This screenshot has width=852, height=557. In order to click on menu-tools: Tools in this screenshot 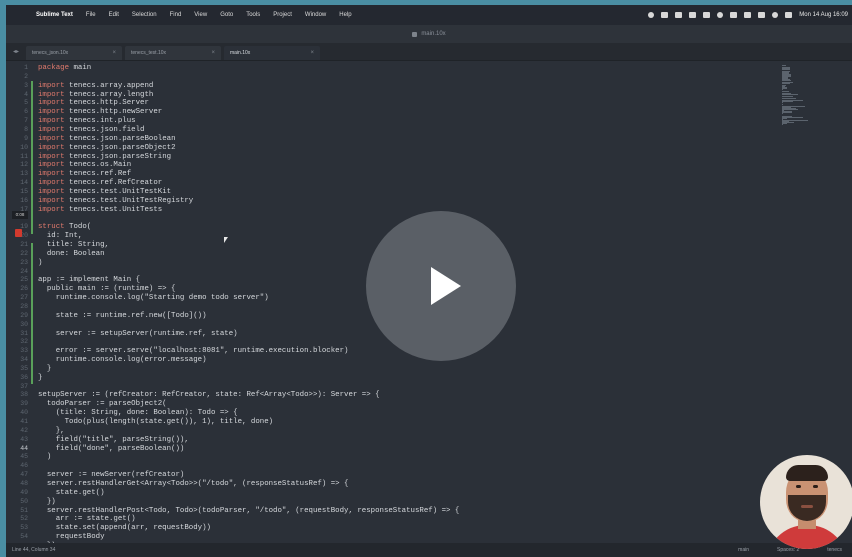, I will do `click(253, 15)`.